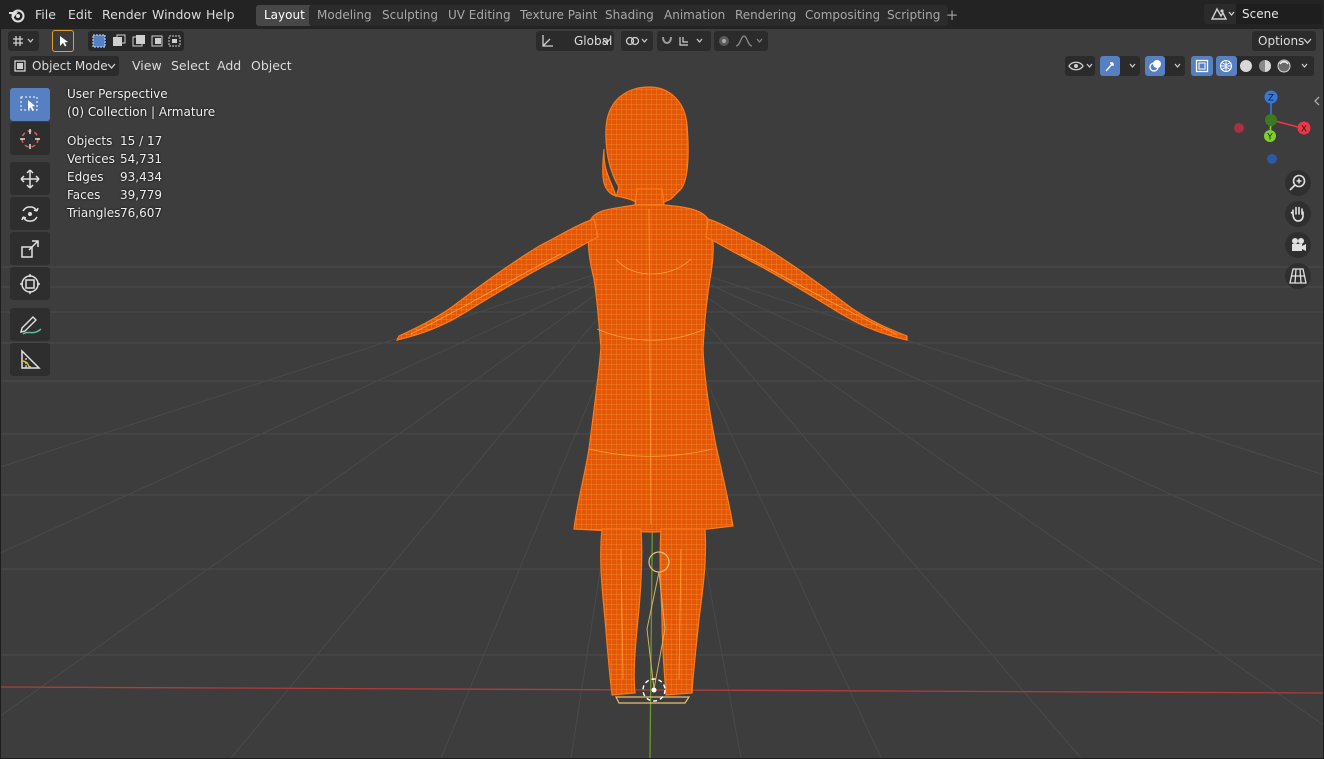 Image resolution: width=1324 pixels, height=759 pixels. Describe the element at coordinates (94, 213) in the screenshot. I see `stat-triangles-label: Triangles` at that location.